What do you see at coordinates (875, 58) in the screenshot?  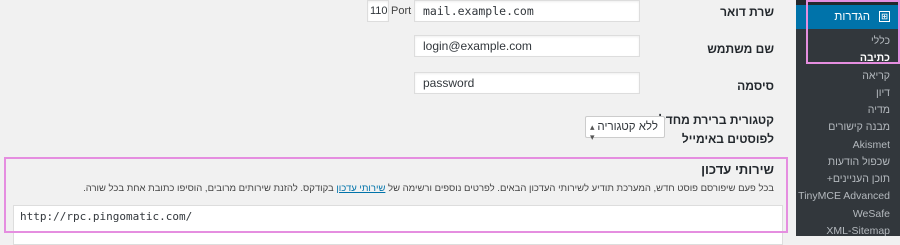 I see `sidebar-item-writing: כתיבה` at bounding box center [875, 58].